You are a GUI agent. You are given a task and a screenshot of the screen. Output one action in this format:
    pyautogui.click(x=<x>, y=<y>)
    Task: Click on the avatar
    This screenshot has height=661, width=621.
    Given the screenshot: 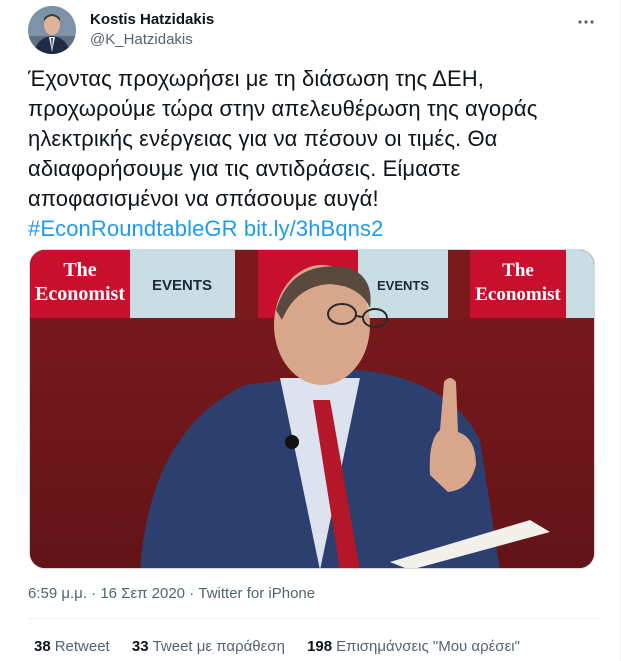 What is the action you would take?
    pyautogui.click(x=52, y=30)
    